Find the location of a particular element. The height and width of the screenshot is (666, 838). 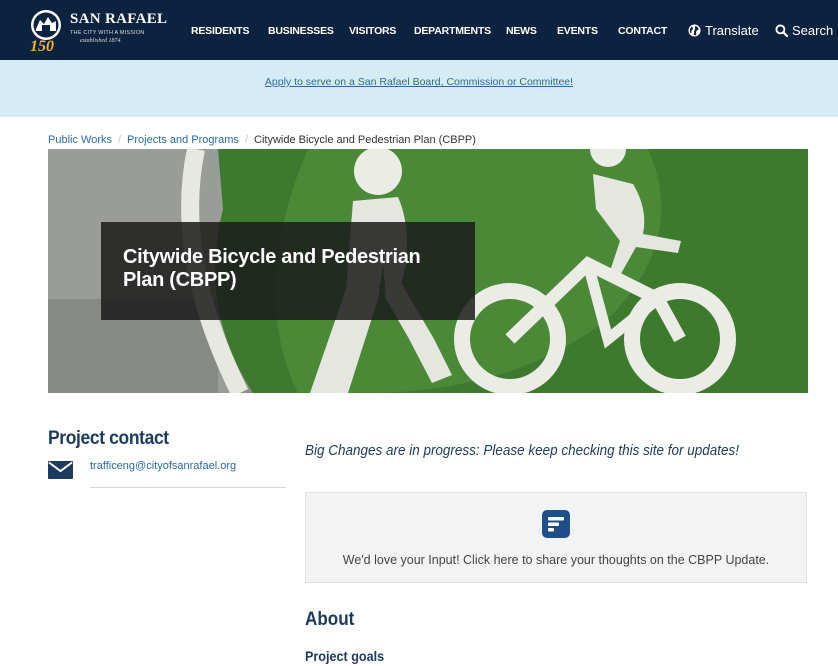

project-contact-heading: Project contact is located at coordinates (108, 438).